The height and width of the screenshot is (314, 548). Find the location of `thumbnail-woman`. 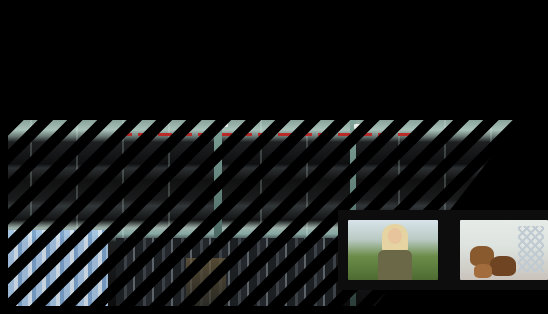

thumbnail-woman is located at coordinates (393, 250).